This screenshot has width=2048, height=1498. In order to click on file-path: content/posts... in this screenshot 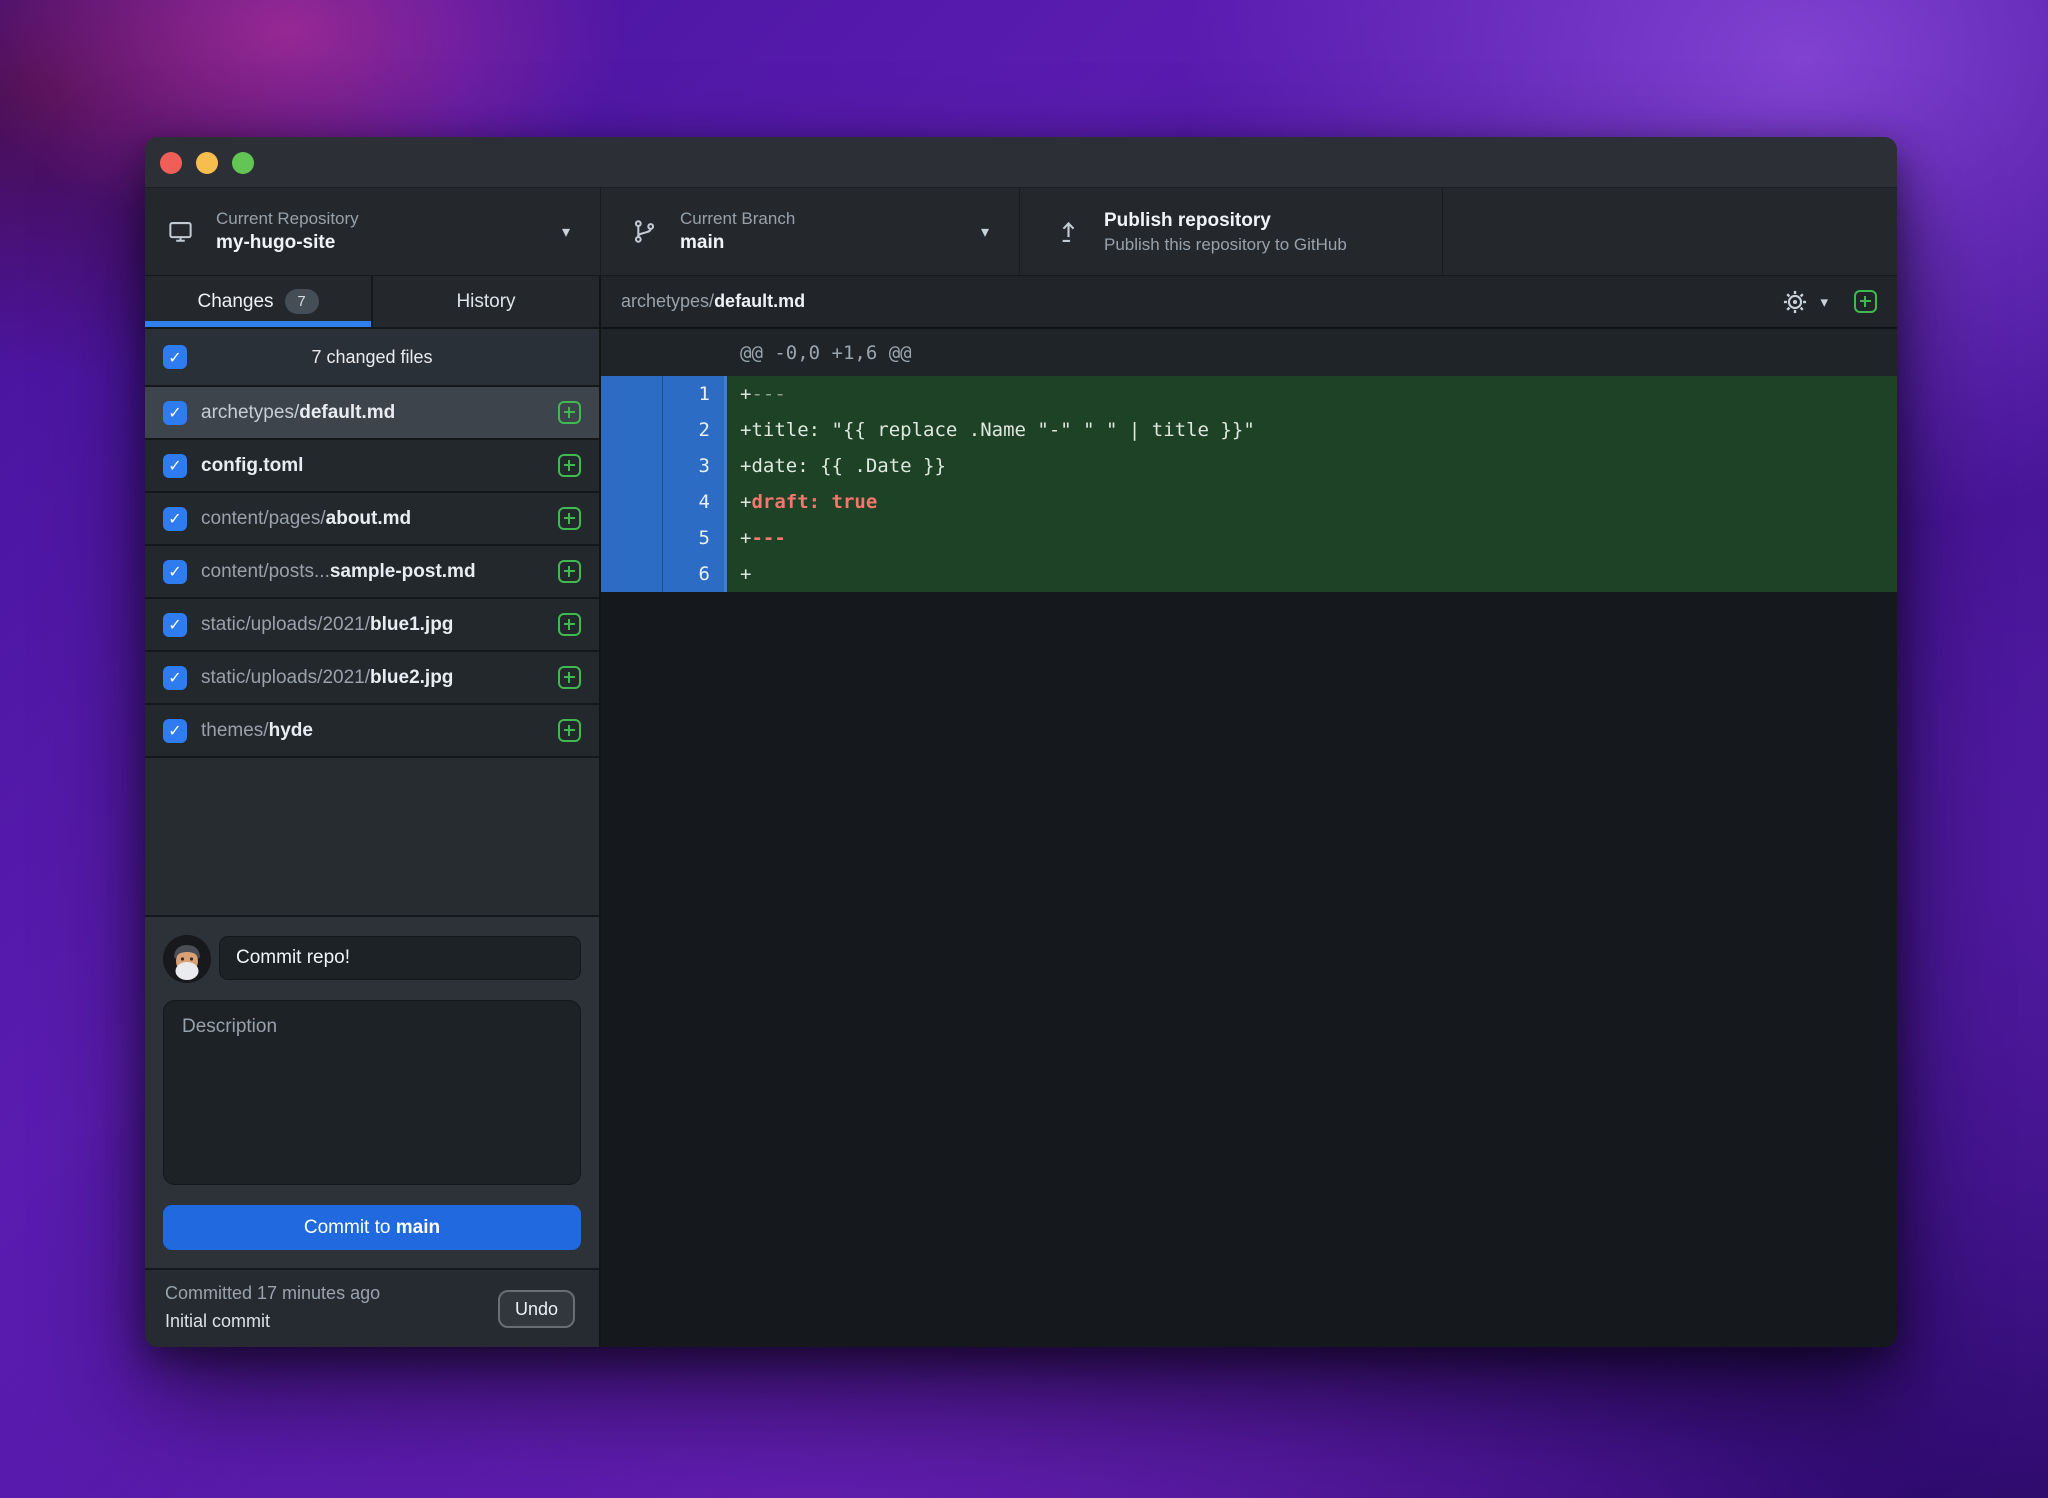, I will do `click(265, 571)`.